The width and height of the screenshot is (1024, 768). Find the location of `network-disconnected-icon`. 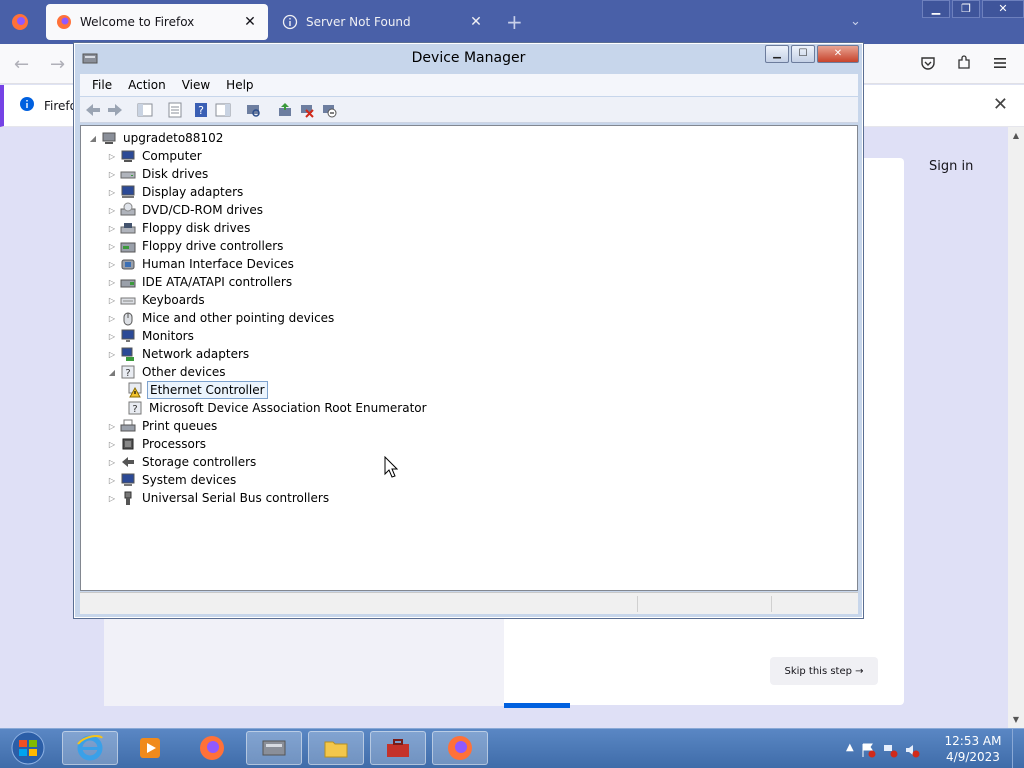

network-disconnected-icon is located at coordinates (890, 750).